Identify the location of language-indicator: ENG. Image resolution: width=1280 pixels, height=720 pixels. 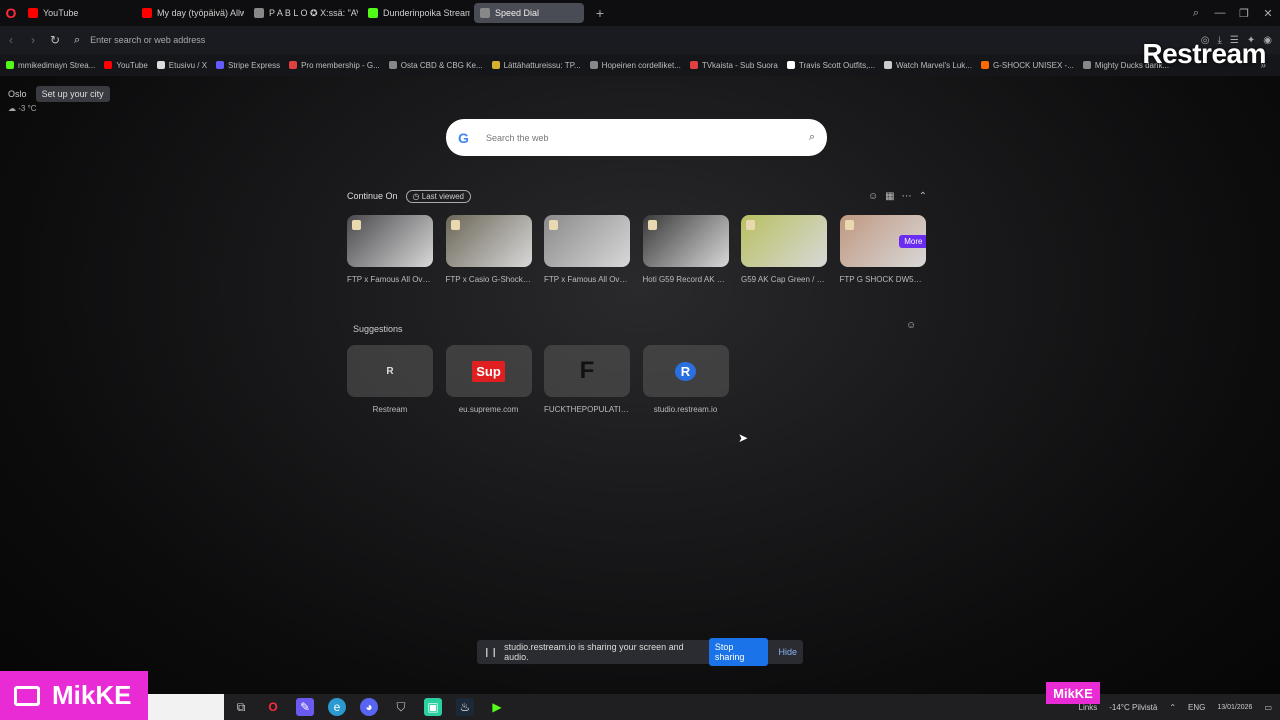
(1196, 707).